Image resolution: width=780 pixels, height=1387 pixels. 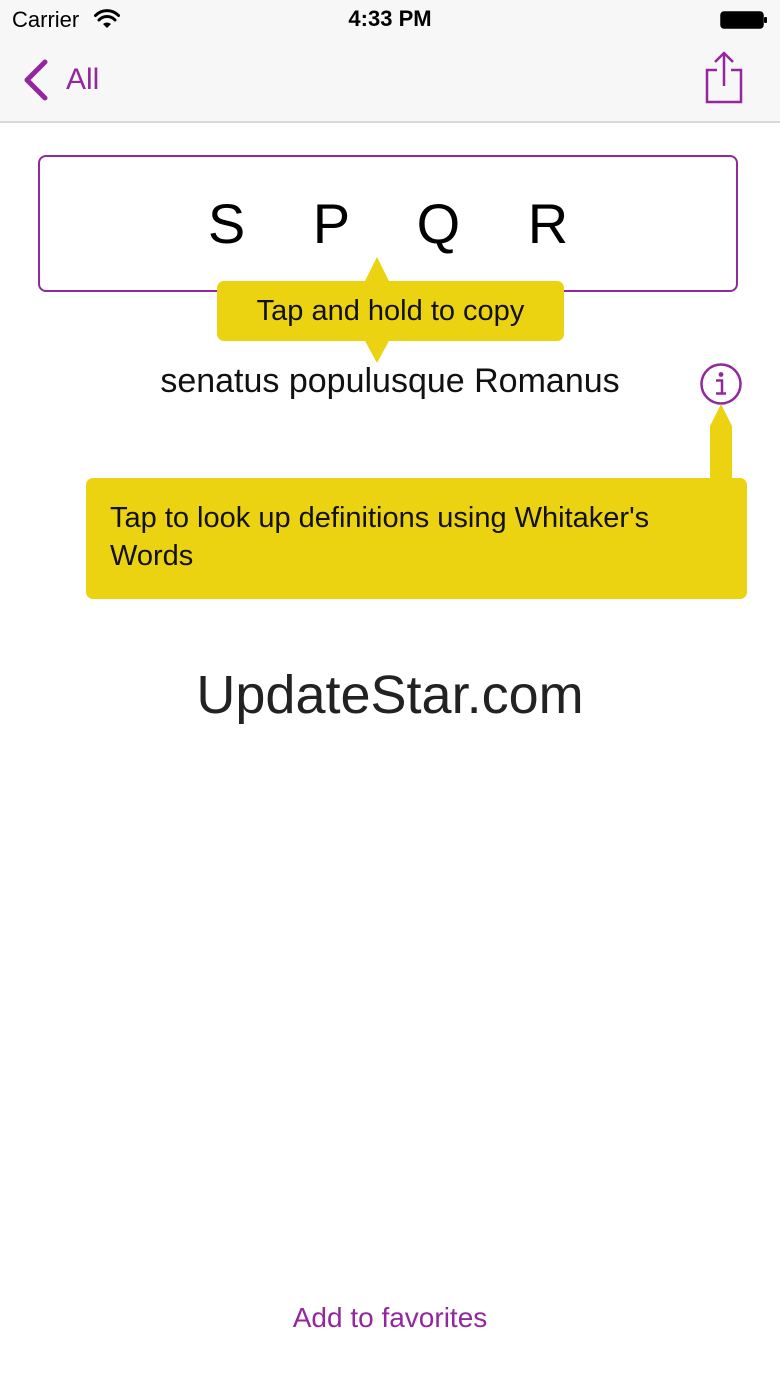 What do you see at coordinates (390, 1318) in the screenshot?
I see `add-to-favorites-button: Add to favorites` at bounding box center [390, 1318].